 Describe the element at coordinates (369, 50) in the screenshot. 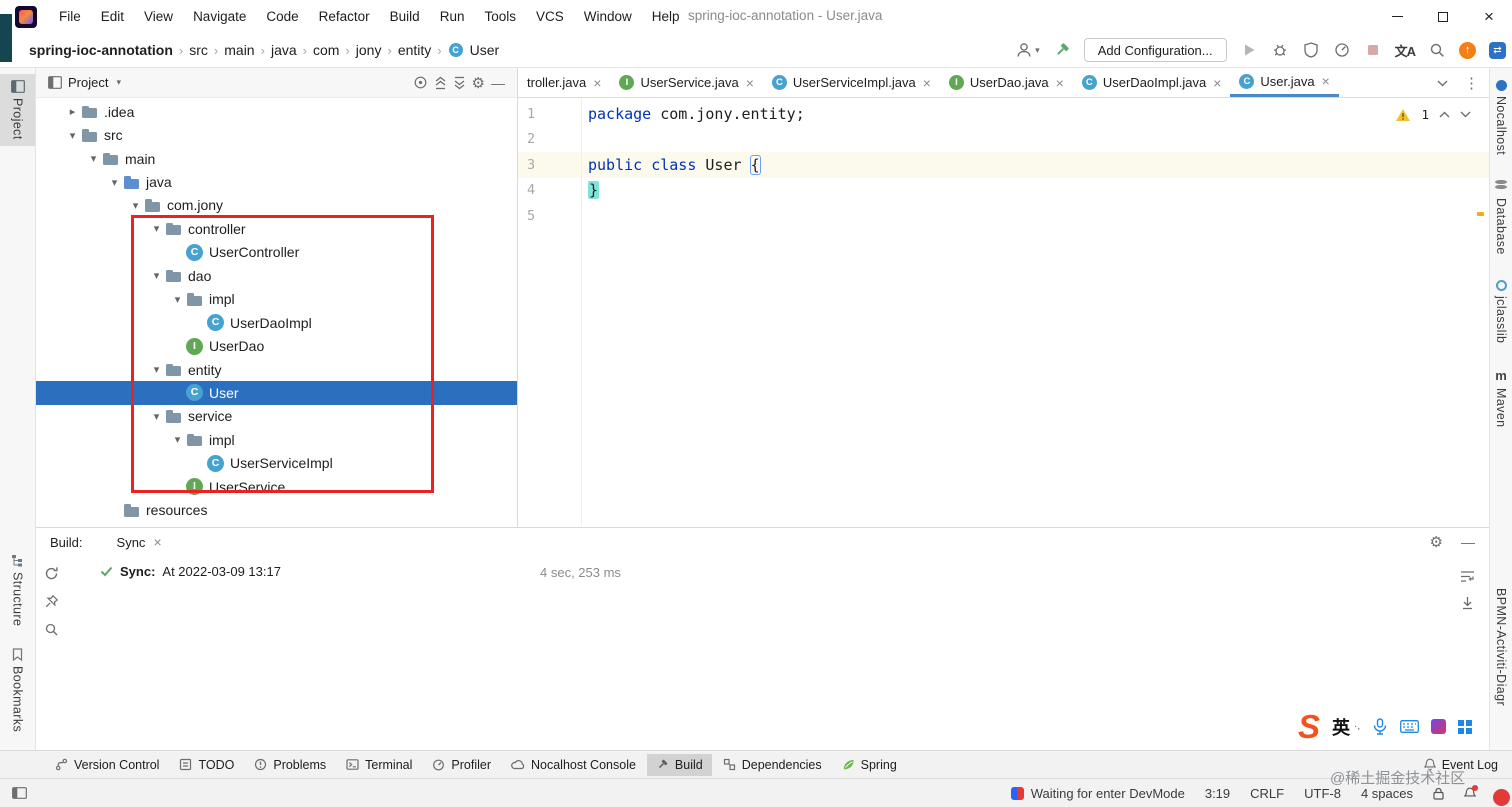

I see `breadcrumb-jony: jony` at that location.